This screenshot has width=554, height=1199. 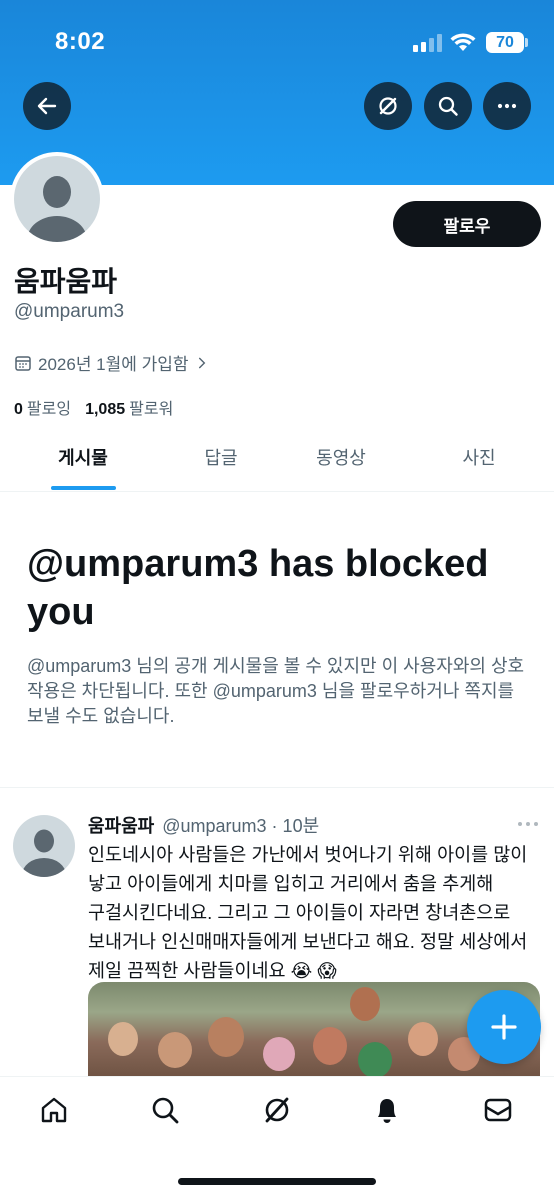 What do you see at coordinates (277, 787) in the screenshot?
I see `divider` at bounding box center [277, 787].